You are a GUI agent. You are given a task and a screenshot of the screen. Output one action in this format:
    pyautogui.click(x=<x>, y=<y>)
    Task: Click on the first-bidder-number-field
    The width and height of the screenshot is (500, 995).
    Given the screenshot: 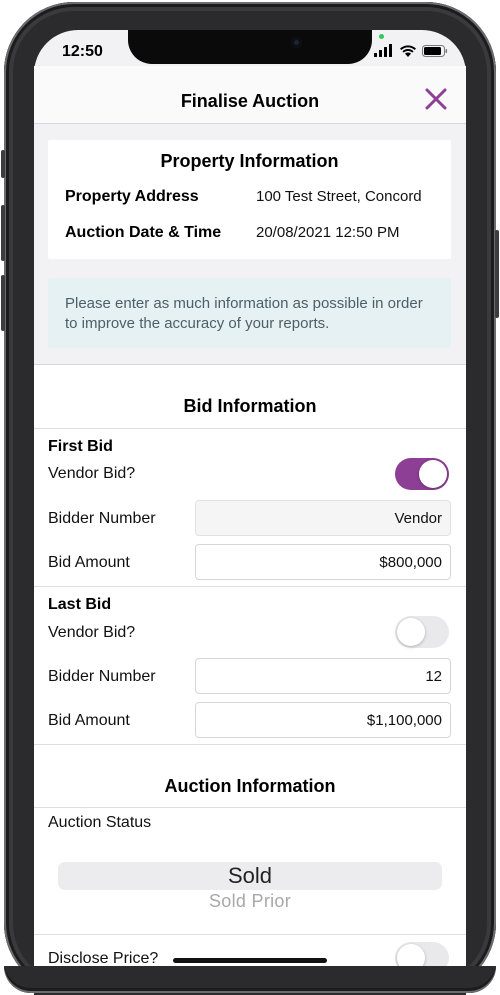 What is the action you would take?
    pyautogui.click(x=323, y=518)
    